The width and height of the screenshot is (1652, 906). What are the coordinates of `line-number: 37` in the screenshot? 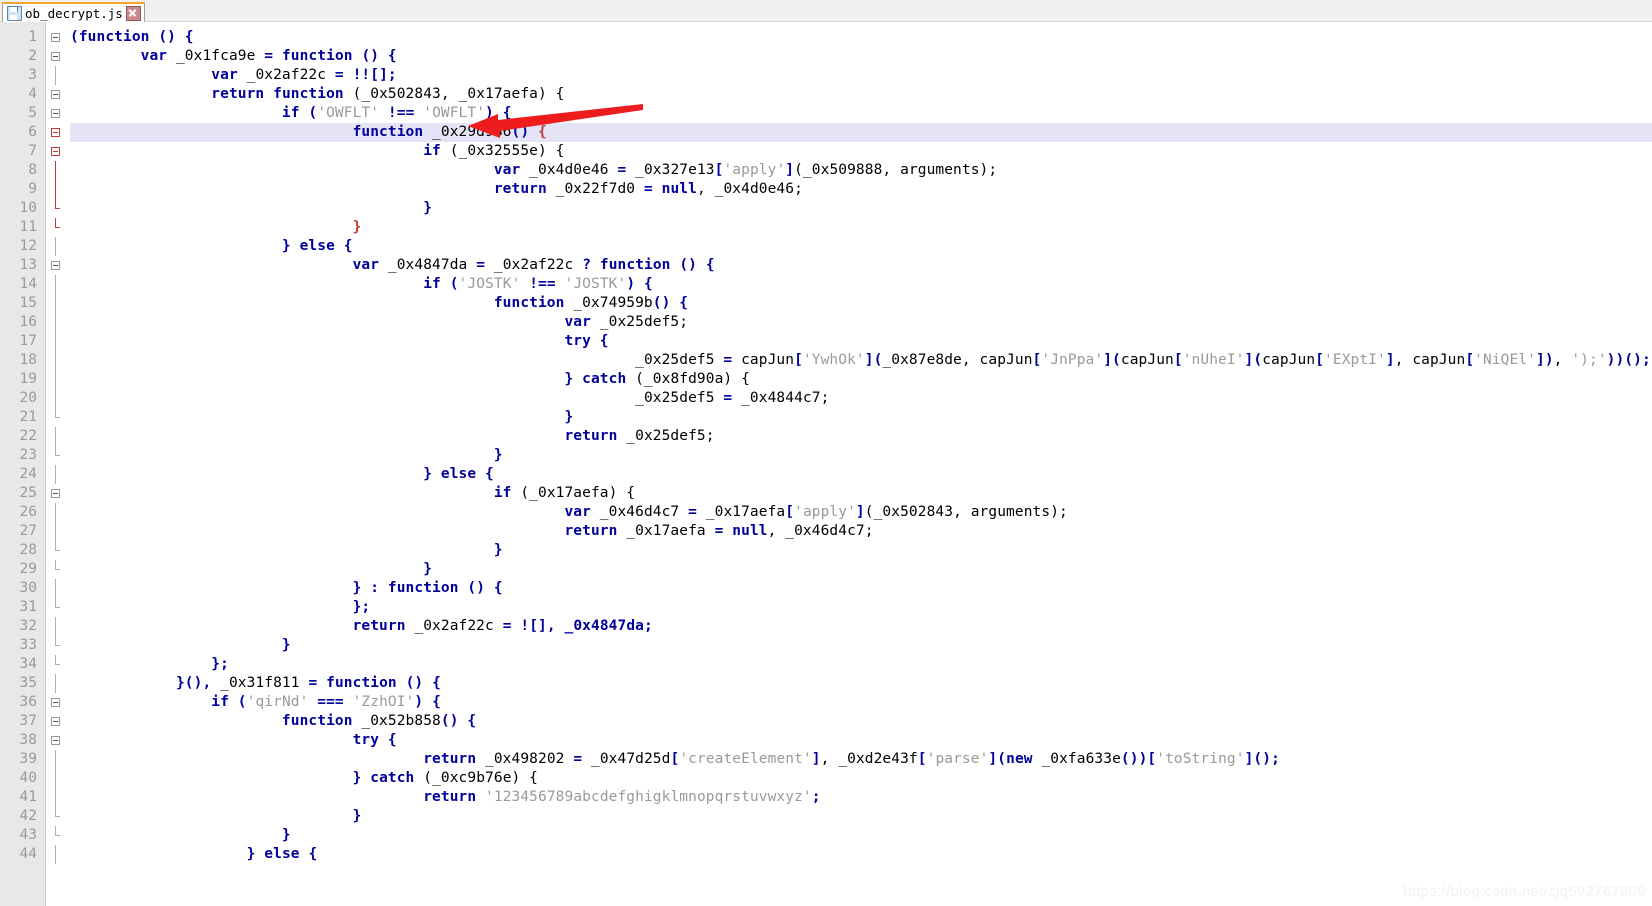 It's located at (28, 721).